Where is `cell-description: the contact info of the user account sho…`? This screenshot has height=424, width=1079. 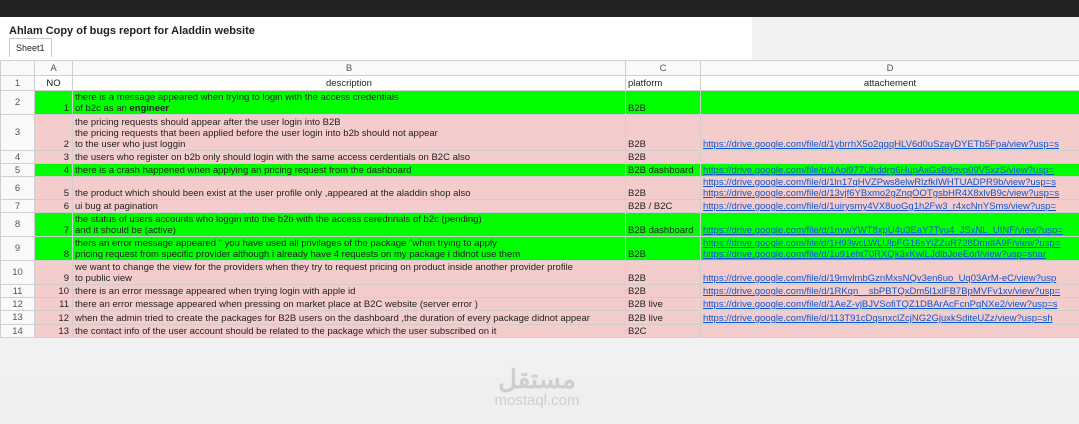 cell-description: the contact info of the user account sho… is located at coordinates (349, 331).